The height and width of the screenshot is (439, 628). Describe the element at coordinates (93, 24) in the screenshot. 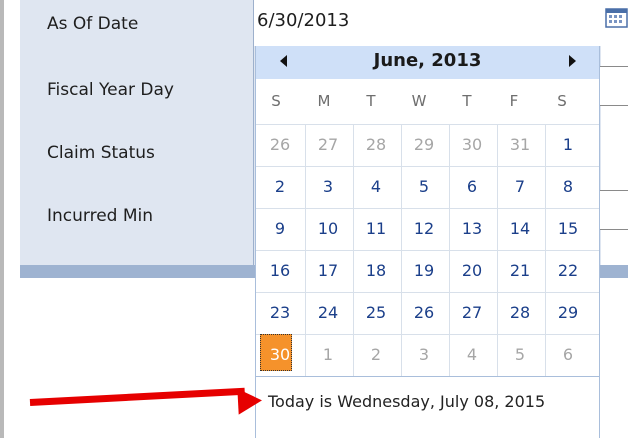

I see `as-of-date-label: As Of Date` at that location.